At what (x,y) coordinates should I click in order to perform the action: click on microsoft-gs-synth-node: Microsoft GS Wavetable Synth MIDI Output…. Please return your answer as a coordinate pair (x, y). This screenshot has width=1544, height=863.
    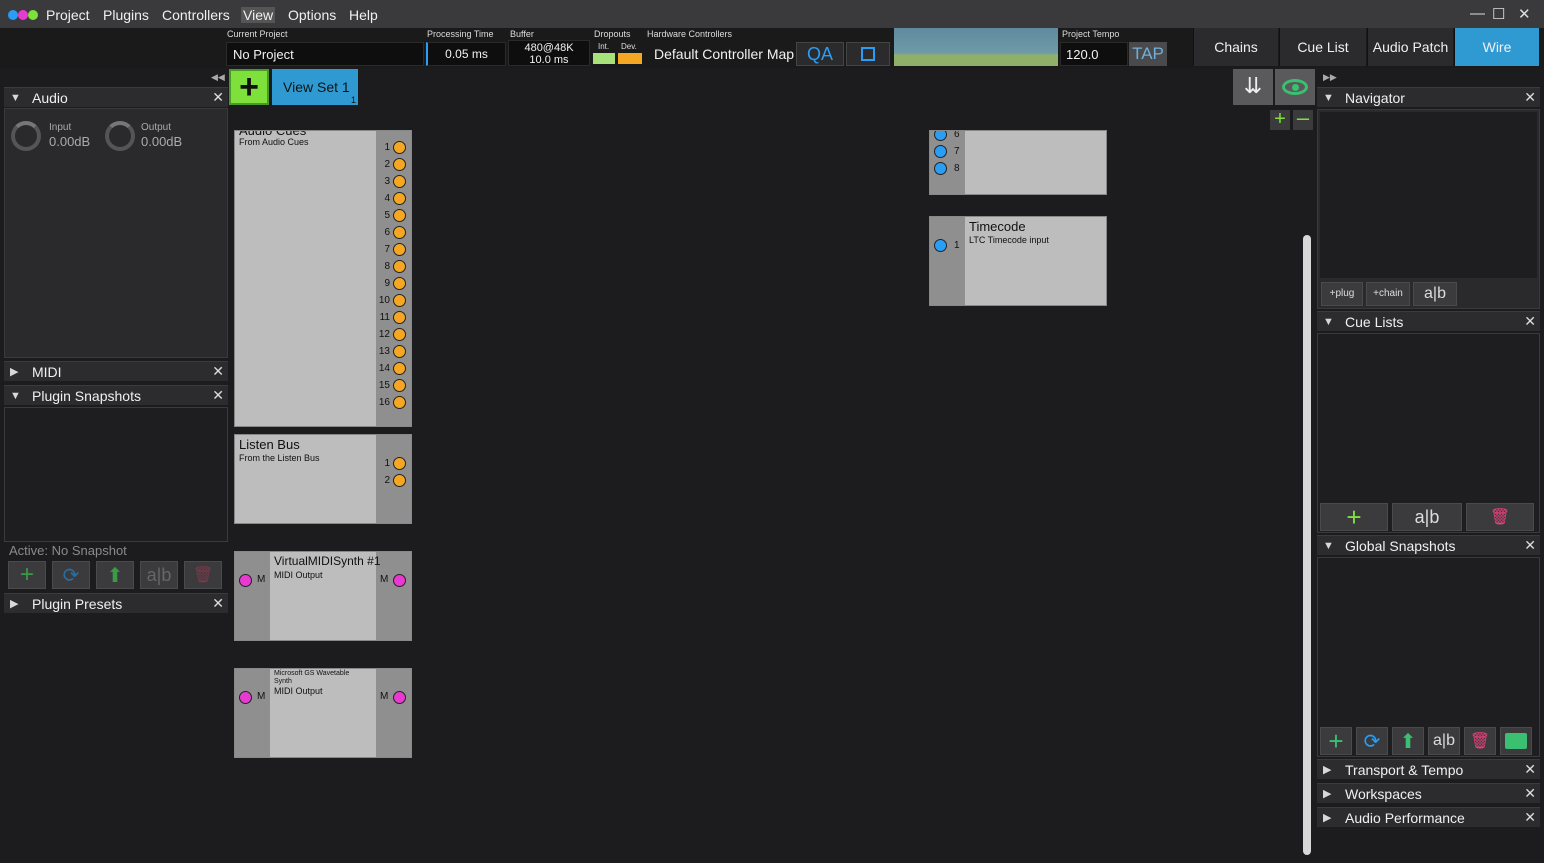
    Looking at the image, I should click on (323, 713).